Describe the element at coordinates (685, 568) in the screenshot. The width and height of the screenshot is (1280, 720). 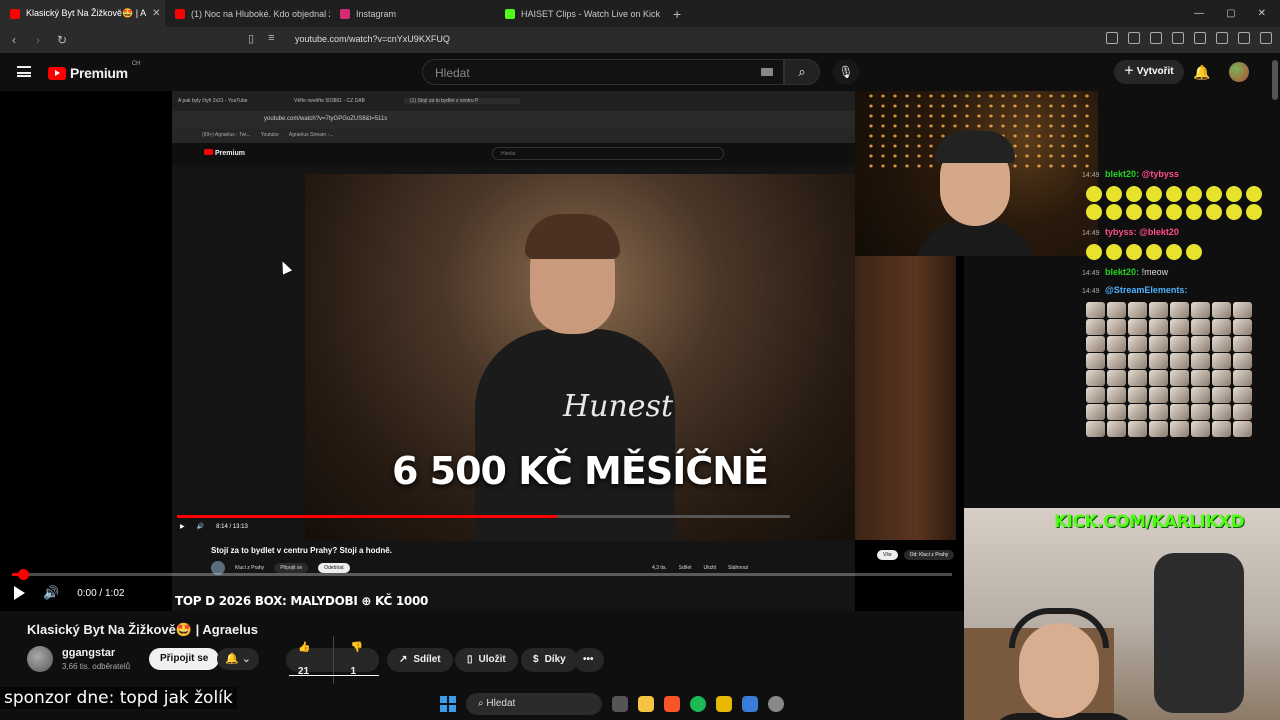
I see `inner-share: Sdílet` at that location.